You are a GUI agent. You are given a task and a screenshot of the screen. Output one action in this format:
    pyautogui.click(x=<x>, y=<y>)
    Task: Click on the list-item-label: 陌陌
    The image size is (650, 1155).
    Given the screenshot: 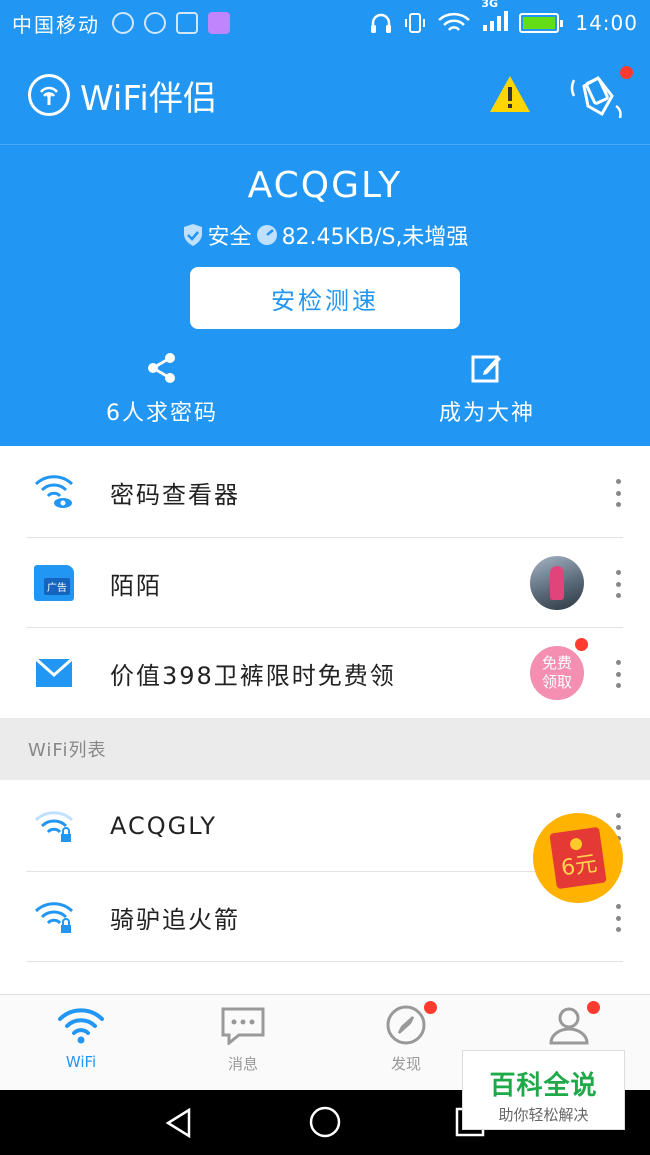 What is the action you would take?
    pyautogui.click(x=136, y=585)
    